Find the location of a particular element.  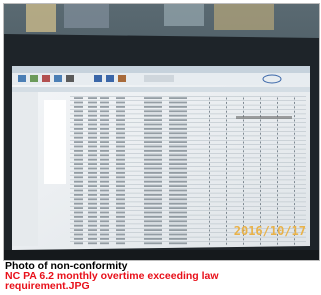

left-tree-pane is located at coordinates (25, 169).